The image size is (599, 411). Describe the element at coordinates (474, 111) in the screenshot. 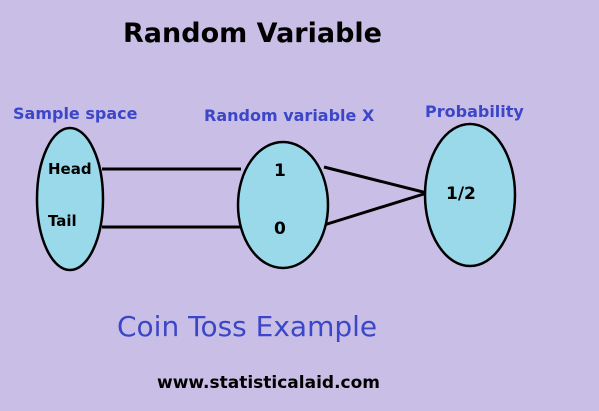

I see `probability-heading: Probability` at that location.